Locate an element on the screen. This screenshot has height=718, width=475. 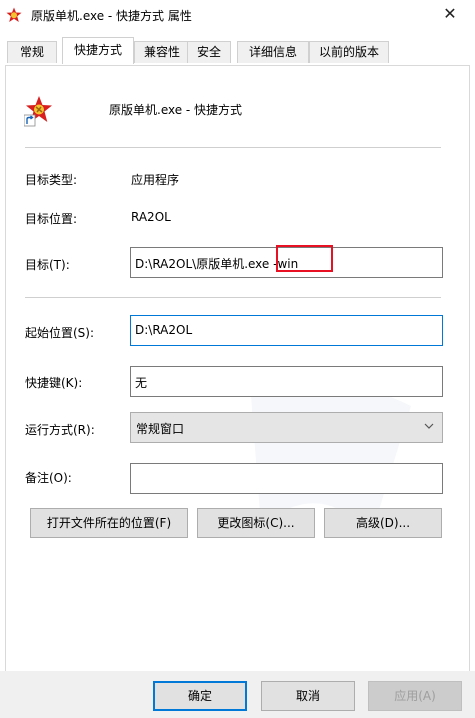
start-in-label: 起始位置(S): is located at coordinates (60, 333).